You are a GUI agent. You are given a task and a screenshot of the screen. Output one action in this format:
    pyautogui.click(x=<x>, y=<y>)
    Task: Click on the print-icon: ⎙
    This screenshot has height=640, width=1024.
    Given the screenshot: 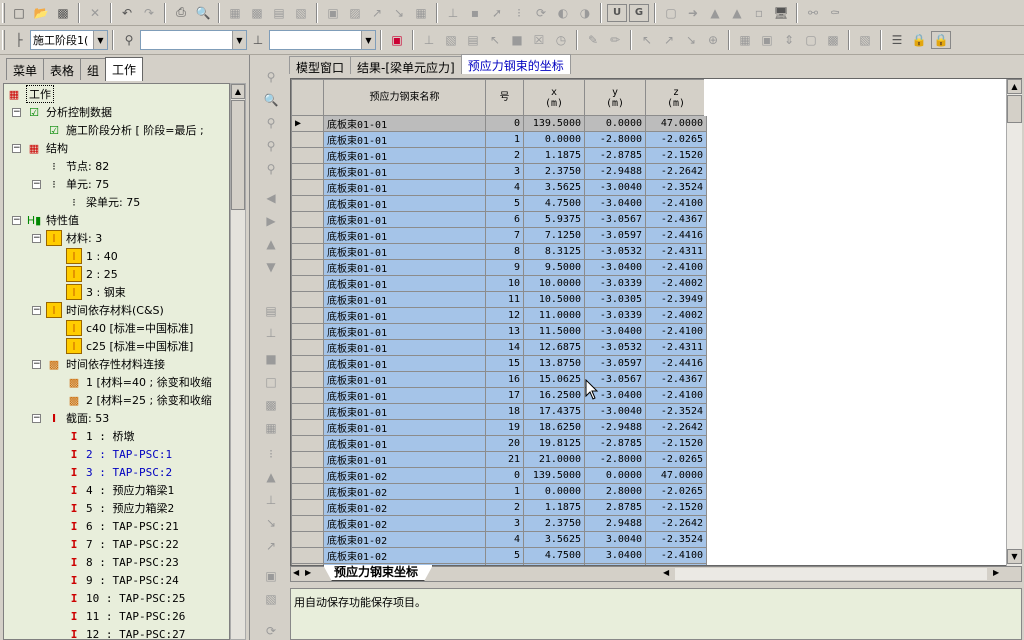 What is the action you would take?
    pyautogui.click(x=181, y=13)
    